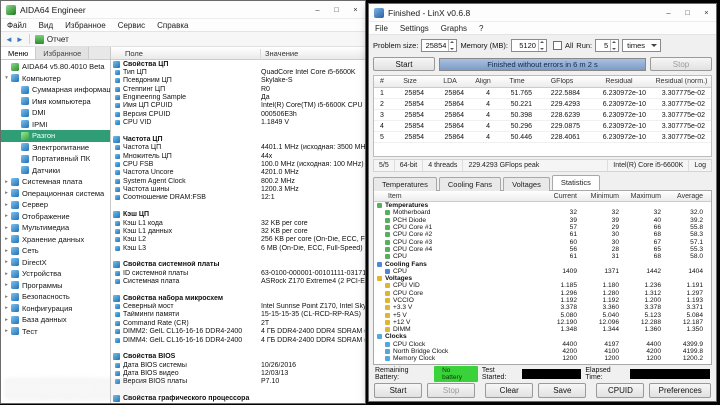  What do you see at coordinates (238, 189) in the screenshot?
I see `property-row: Частота шины 1200.3 MHz` at bounding box center [238, 189].